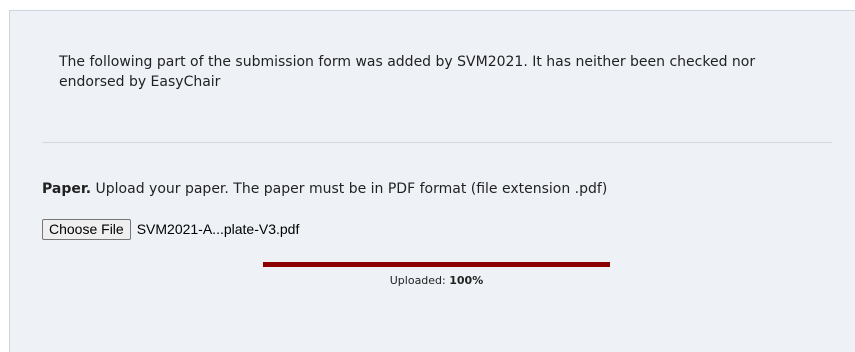 This screenshot has height=352, width=855. I want to click on file-upload-row: Choose File SVM2021-A...plate-V3.pdf, so click(170, 229).